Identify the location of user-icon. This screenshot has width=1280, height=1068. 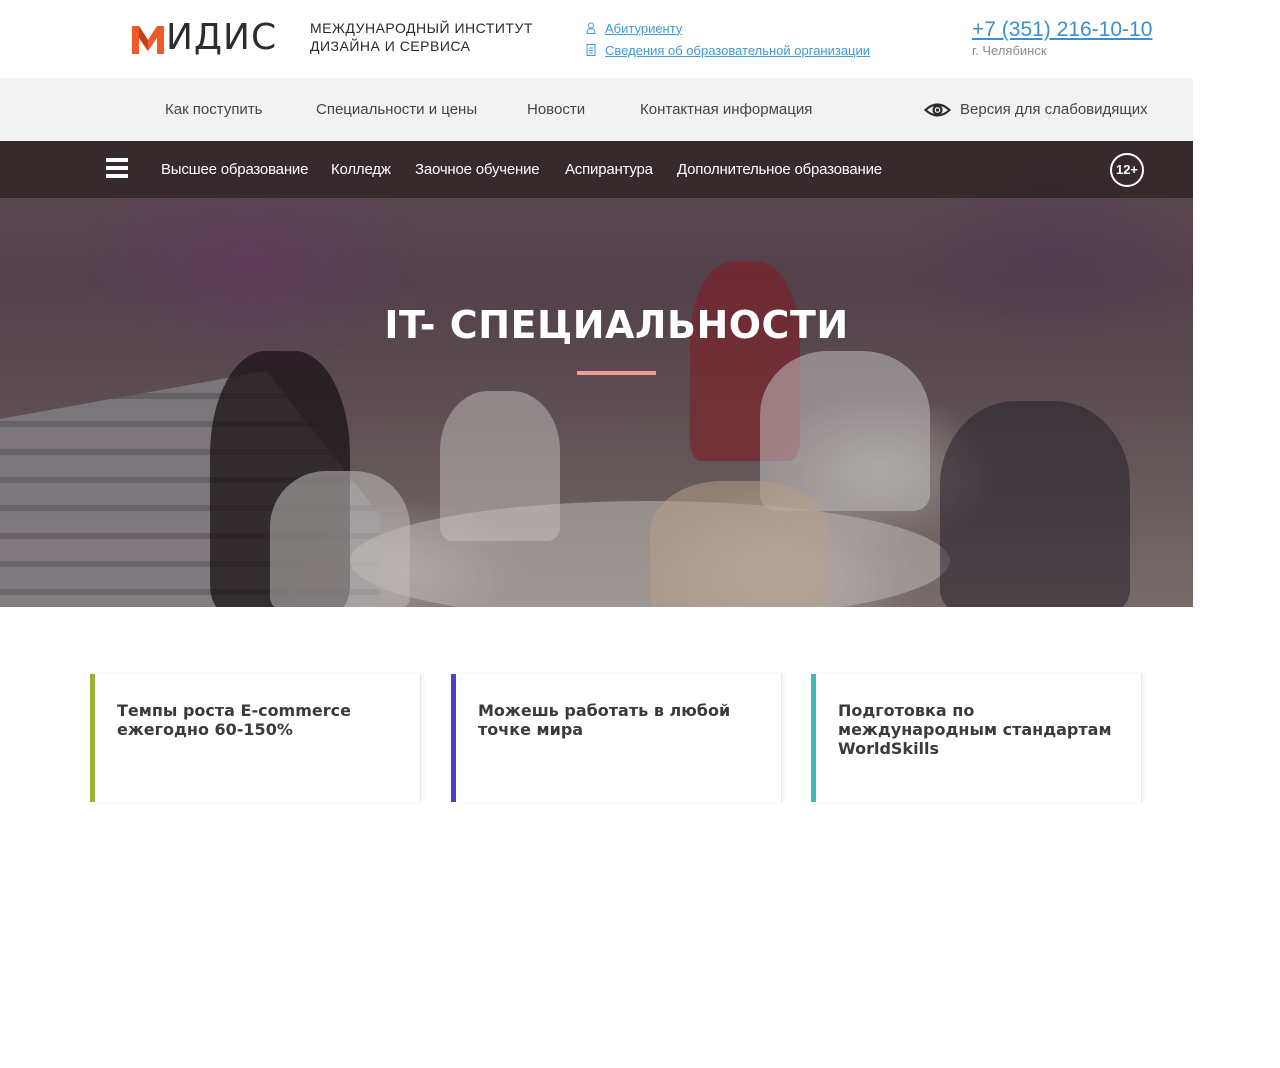
(591, 28).